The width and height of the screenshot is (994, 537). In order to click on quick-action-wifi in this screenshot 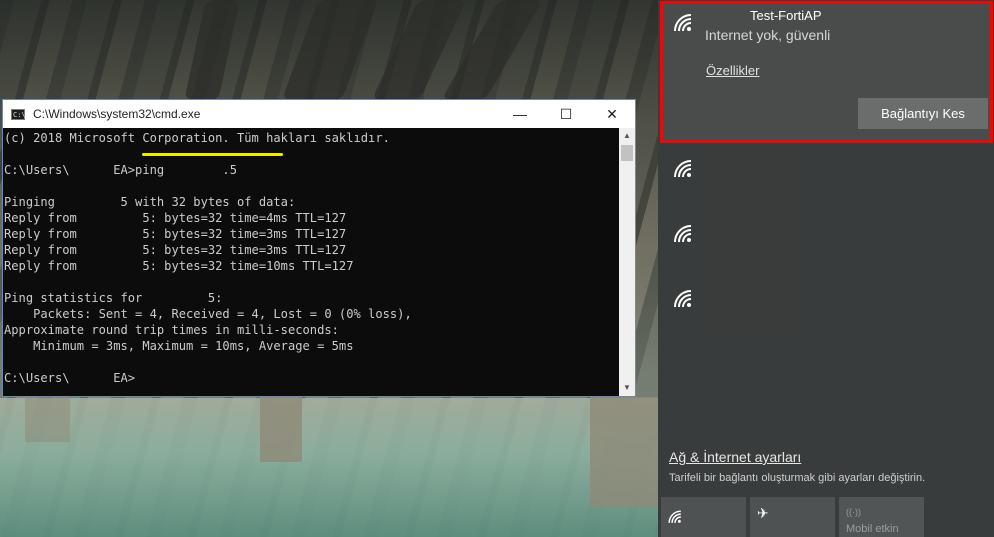, I will do `click(703, 517)`.